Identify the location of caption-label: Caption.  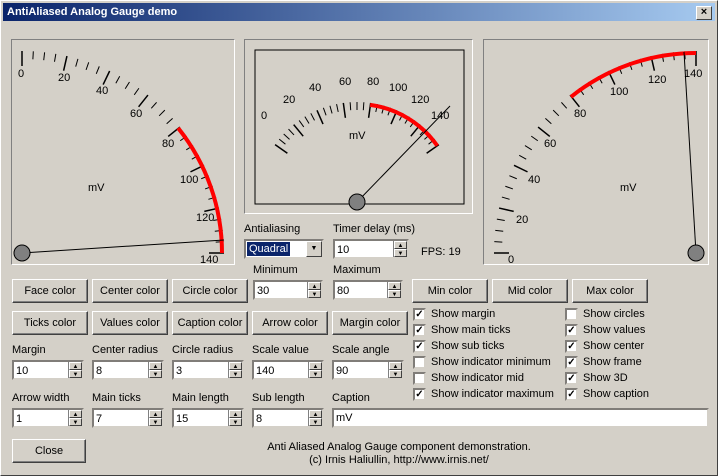
(351, 398).